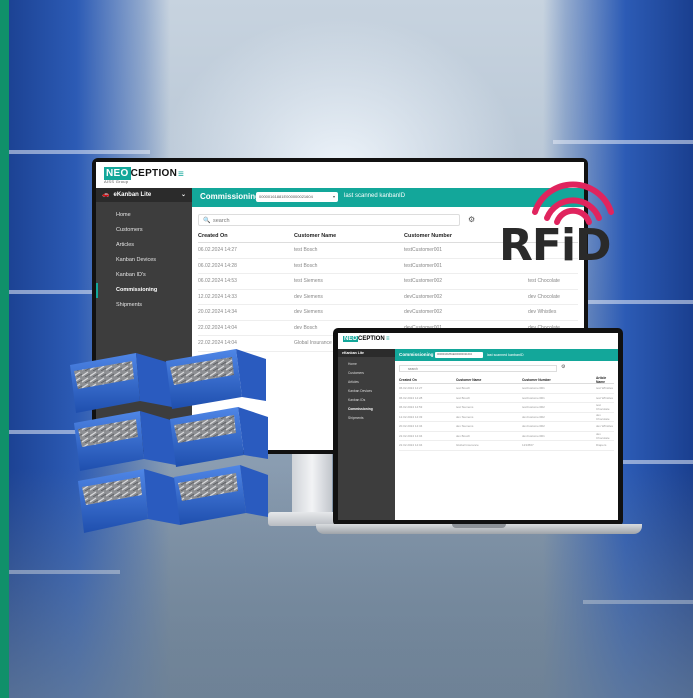 This screenshot has width=693, height=698. Describe the element at coordinates (605, 426) in the screenshot. I see `table-cell: dev Whistles` at that location.